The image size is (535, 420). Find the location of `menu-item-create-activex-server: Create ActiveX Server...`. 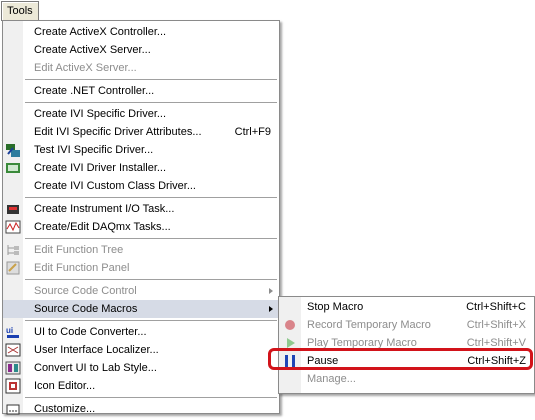

menu-item-create-activex-server: Create ActiveX Server... is located at coordinates (141, 50).